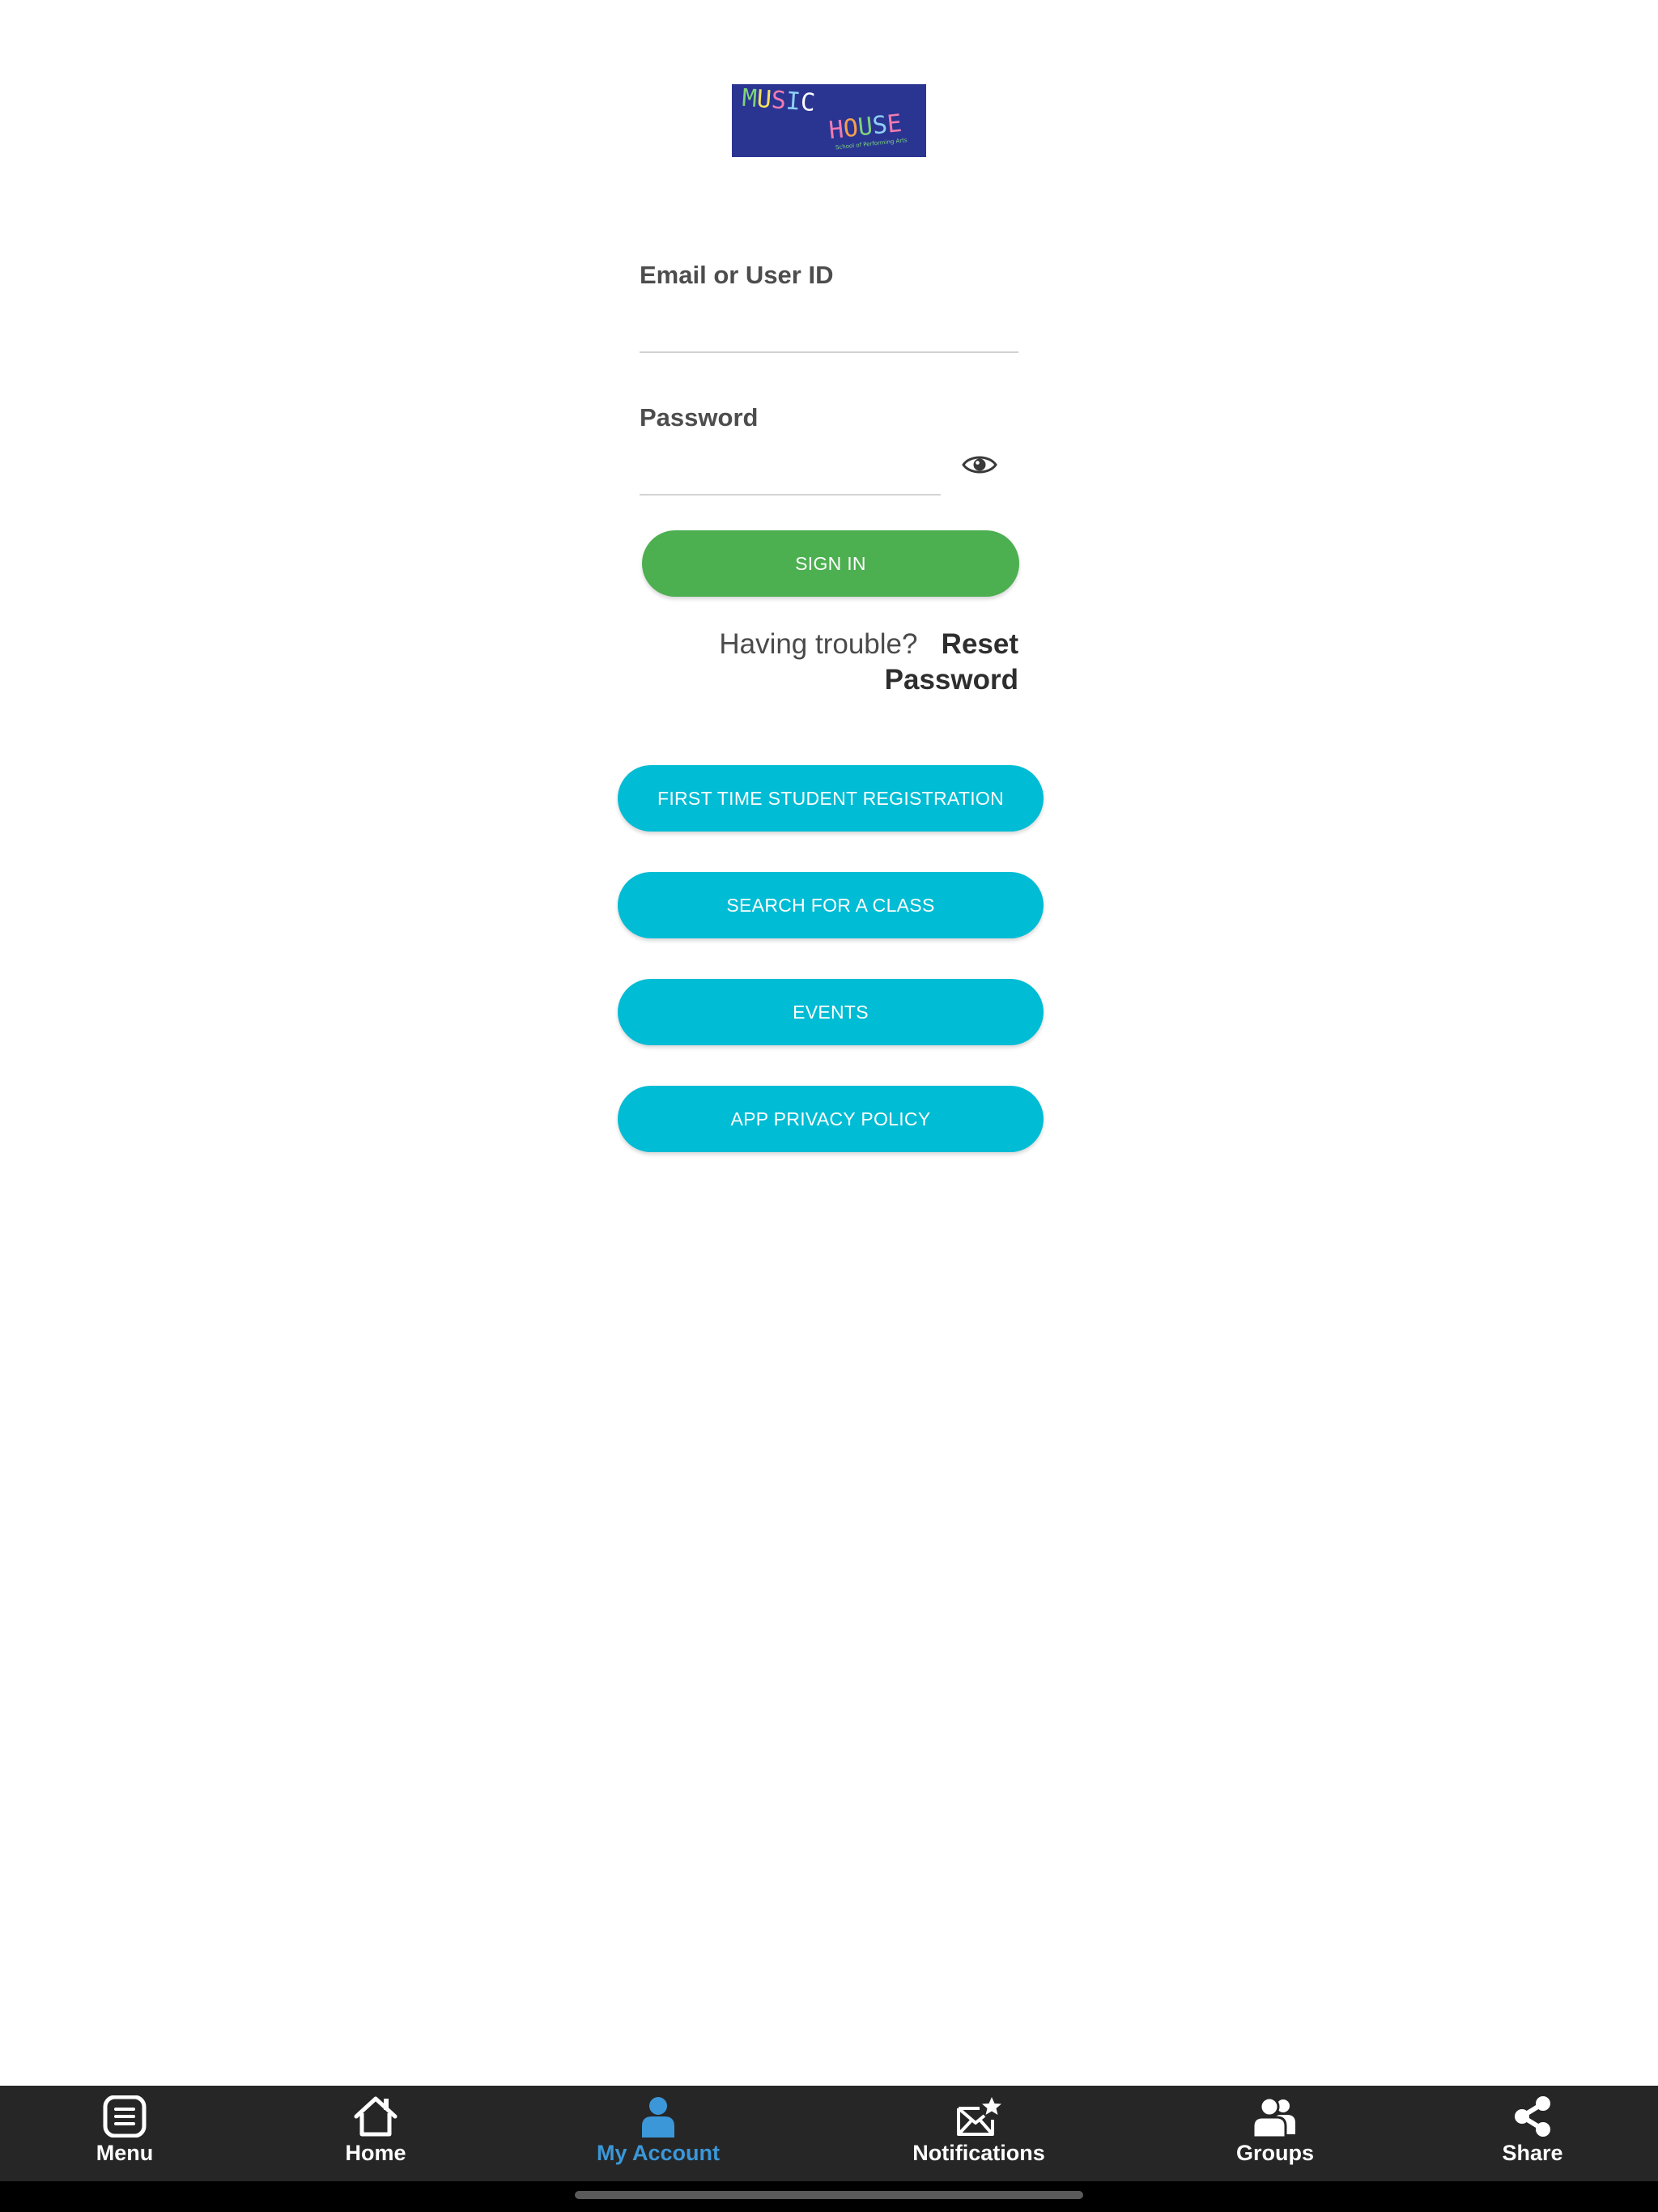 Image resolution: width=1658 pixels, height=2212 pixels. I want to click on tab-menu-label: Menu, so click(125, 2153).